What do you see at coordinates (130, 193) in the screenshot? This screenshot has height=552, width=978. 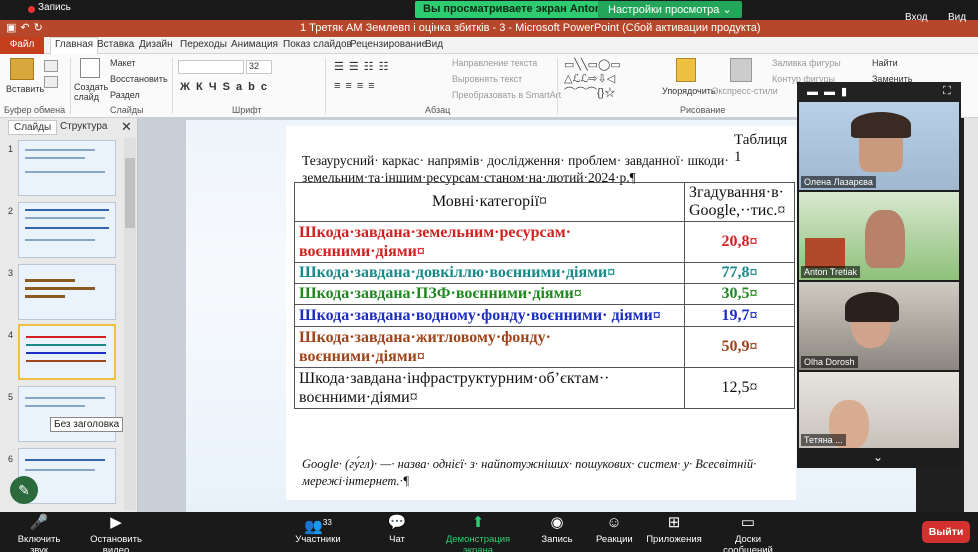 I see `panel-scrollbar-thumb` at bounding box center [130, 193].